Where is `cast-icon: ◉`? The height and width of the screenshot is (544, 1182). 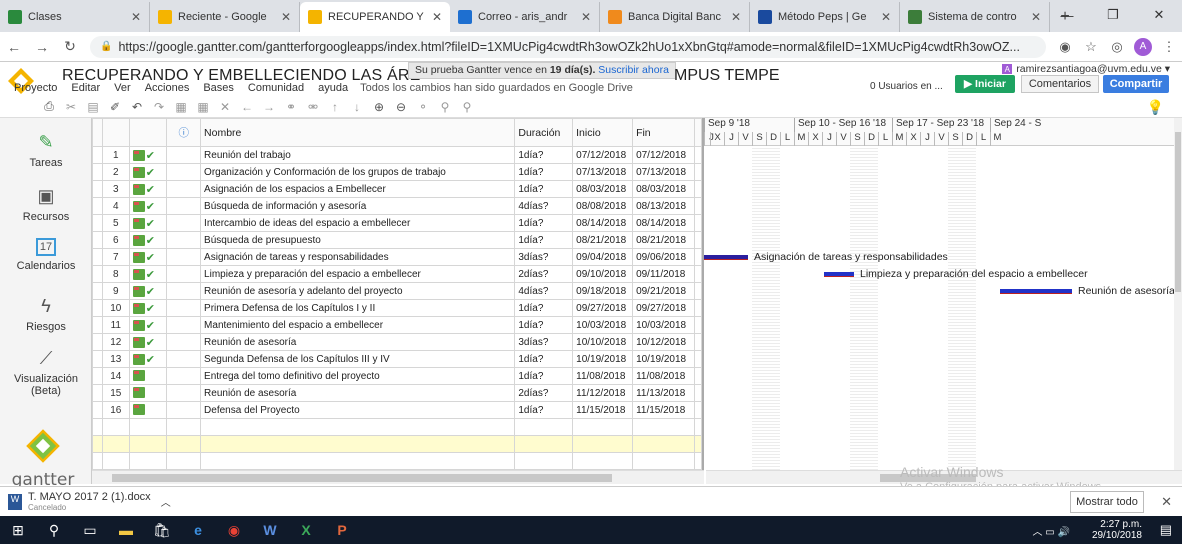
cast-icon: ◉ is located at coordinates (1065, 47).